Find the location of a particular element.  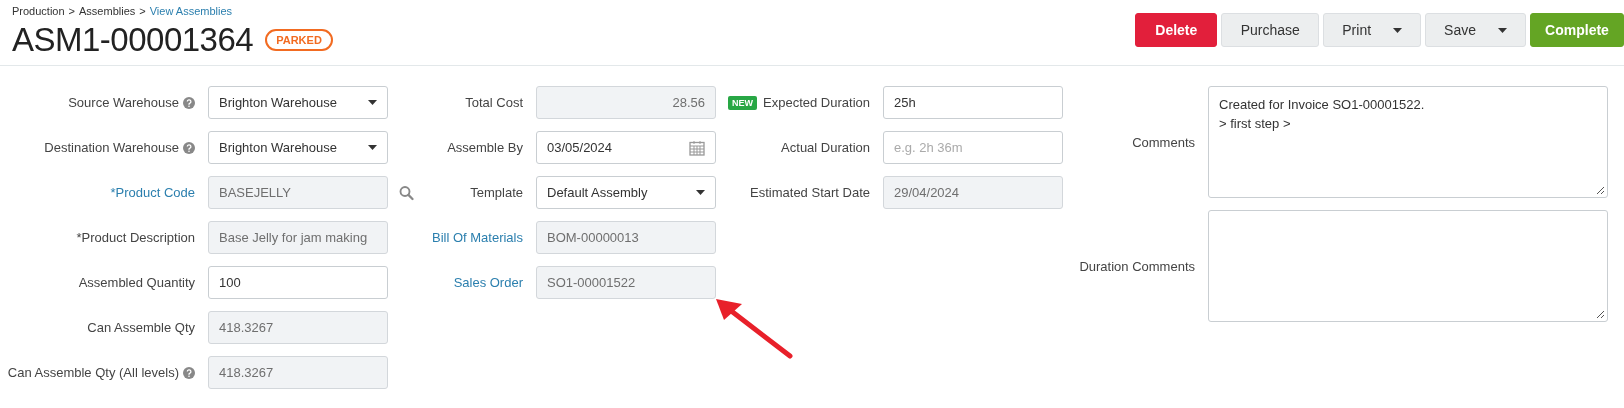

field-label: Estimated Start Date is located at coordinates (810, 192).